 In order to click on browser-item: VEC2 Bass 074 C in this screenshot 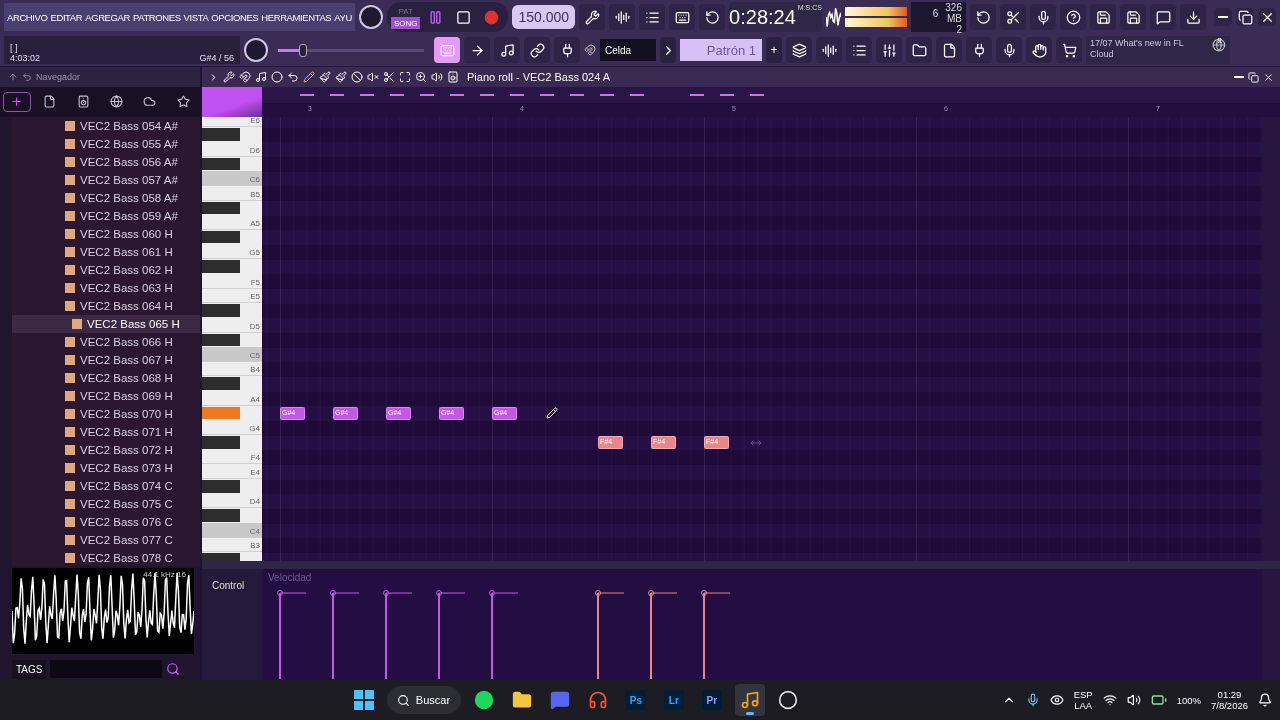, I will do `click(106, 485)`.